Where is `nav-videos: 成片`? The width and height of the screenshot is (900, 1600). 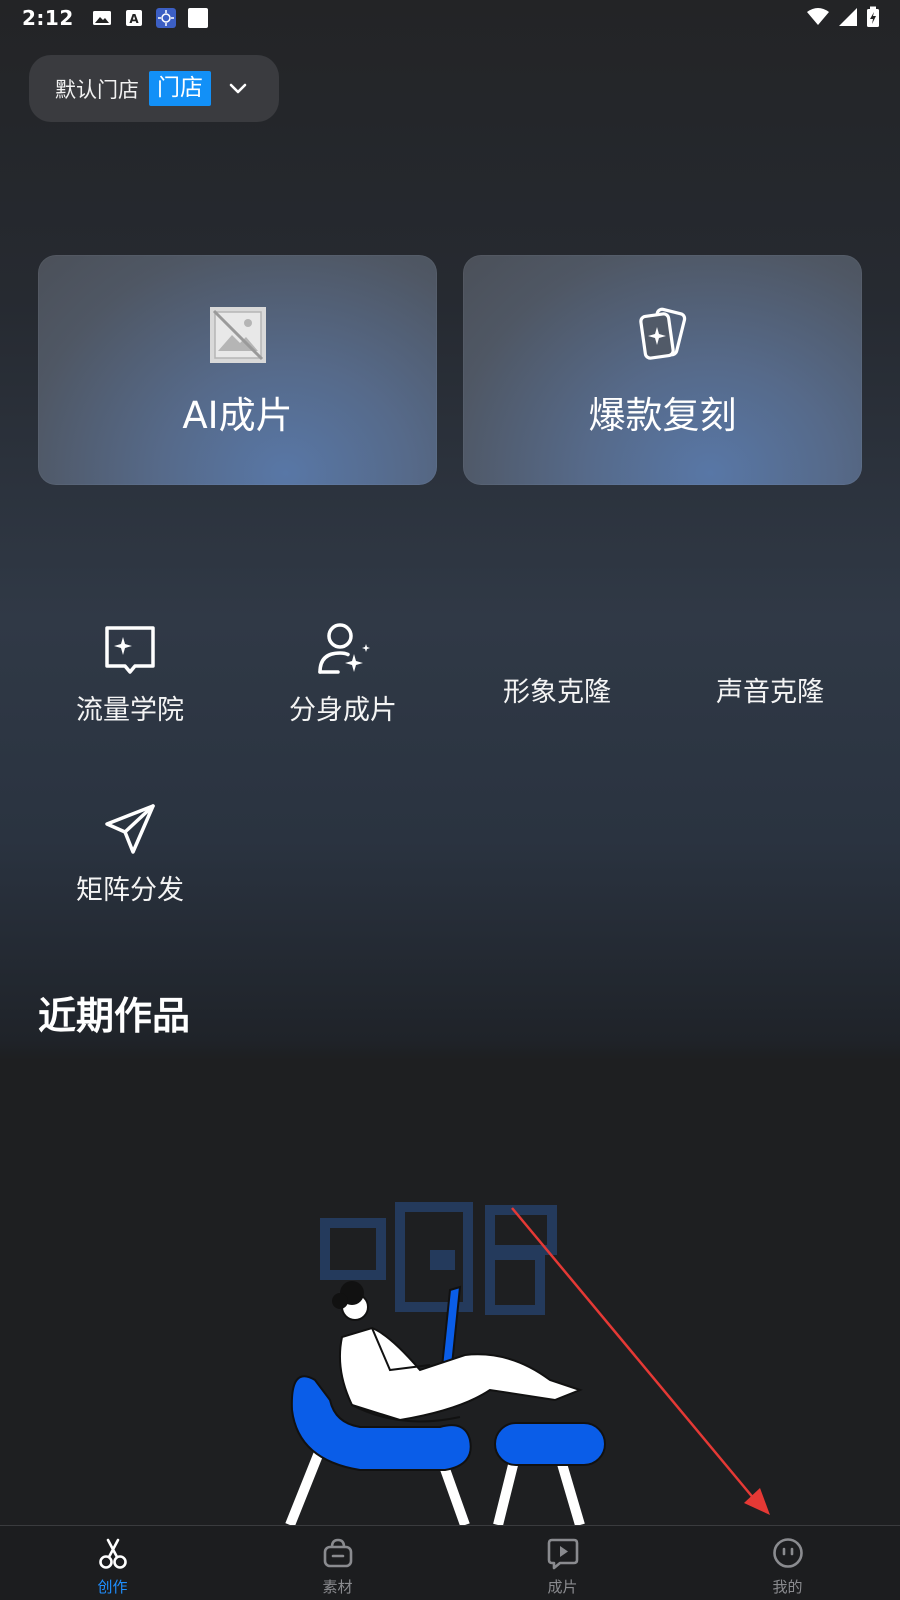 nav-videos: 成片 is located at coordinates (562, 1563).